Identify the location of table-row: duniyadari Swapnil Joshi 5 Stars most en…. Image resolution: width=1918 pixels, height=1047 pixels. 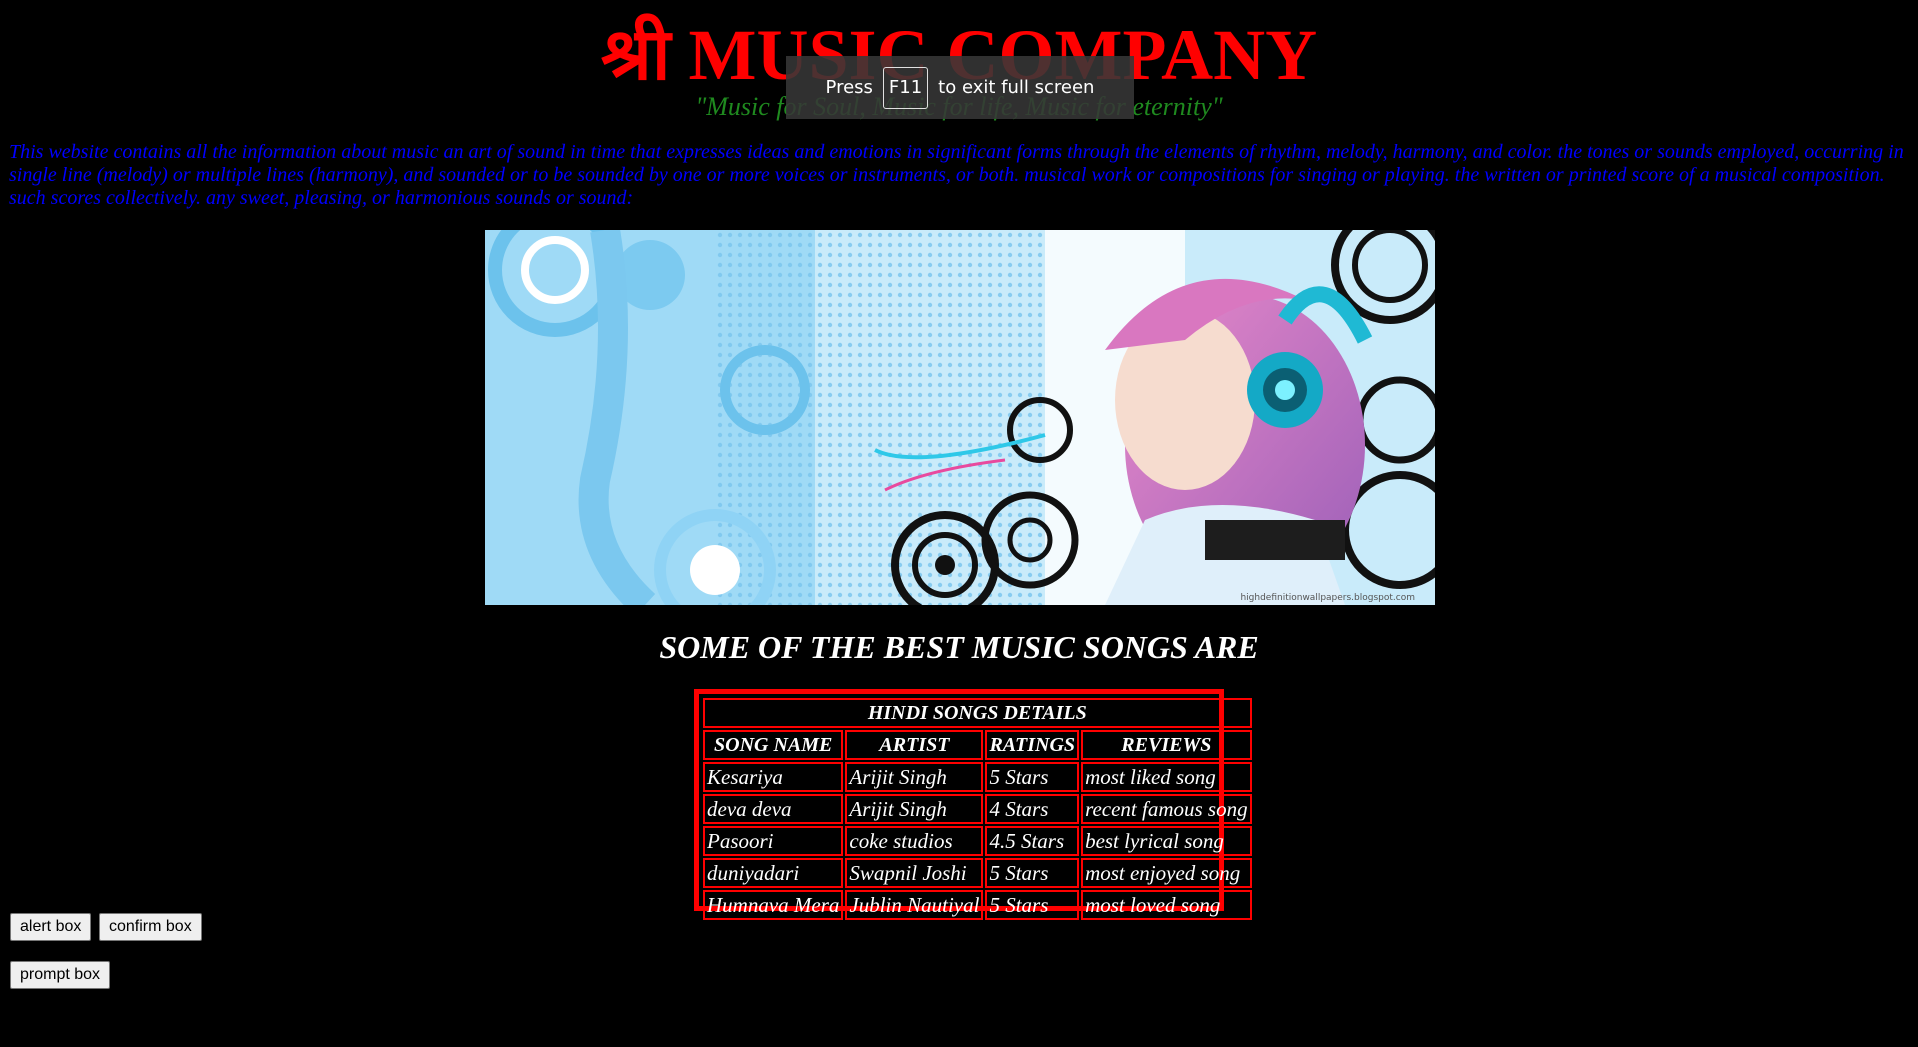
(977, 873).